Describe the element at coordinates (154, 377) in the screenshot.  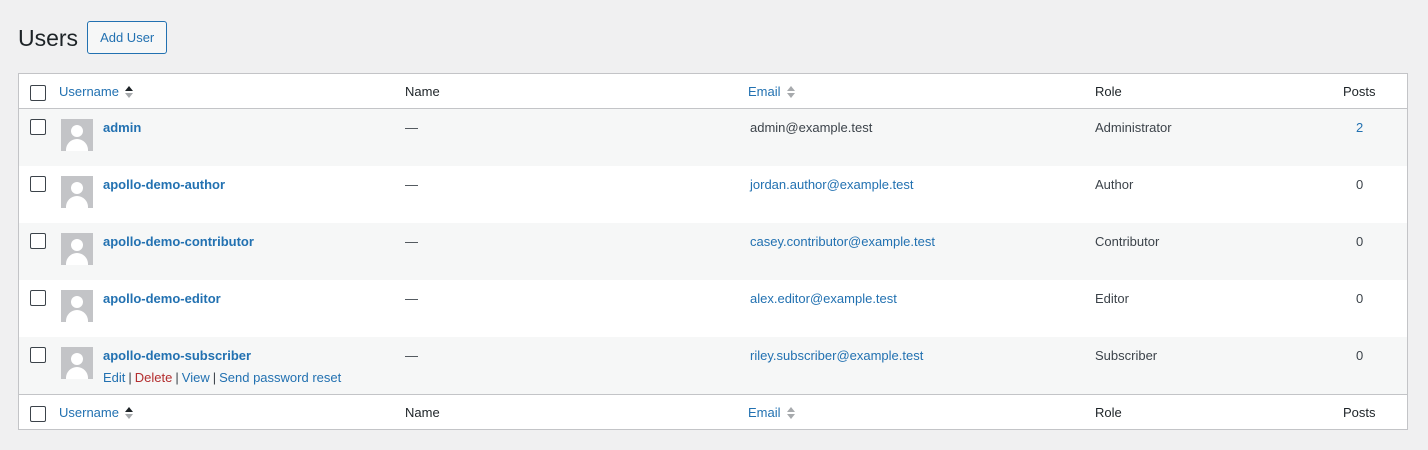
I see `delete-link: Delete` at that location.